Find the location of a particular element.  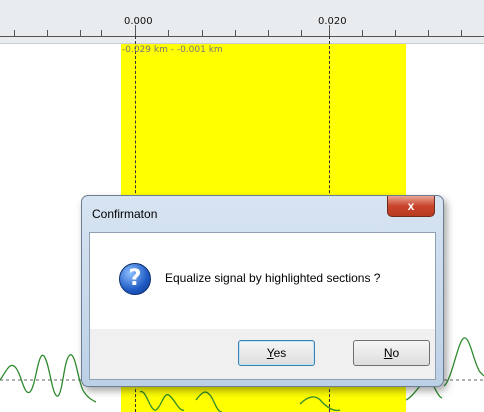

yes-mnemonic: Y is located at coordinates (270, 353).